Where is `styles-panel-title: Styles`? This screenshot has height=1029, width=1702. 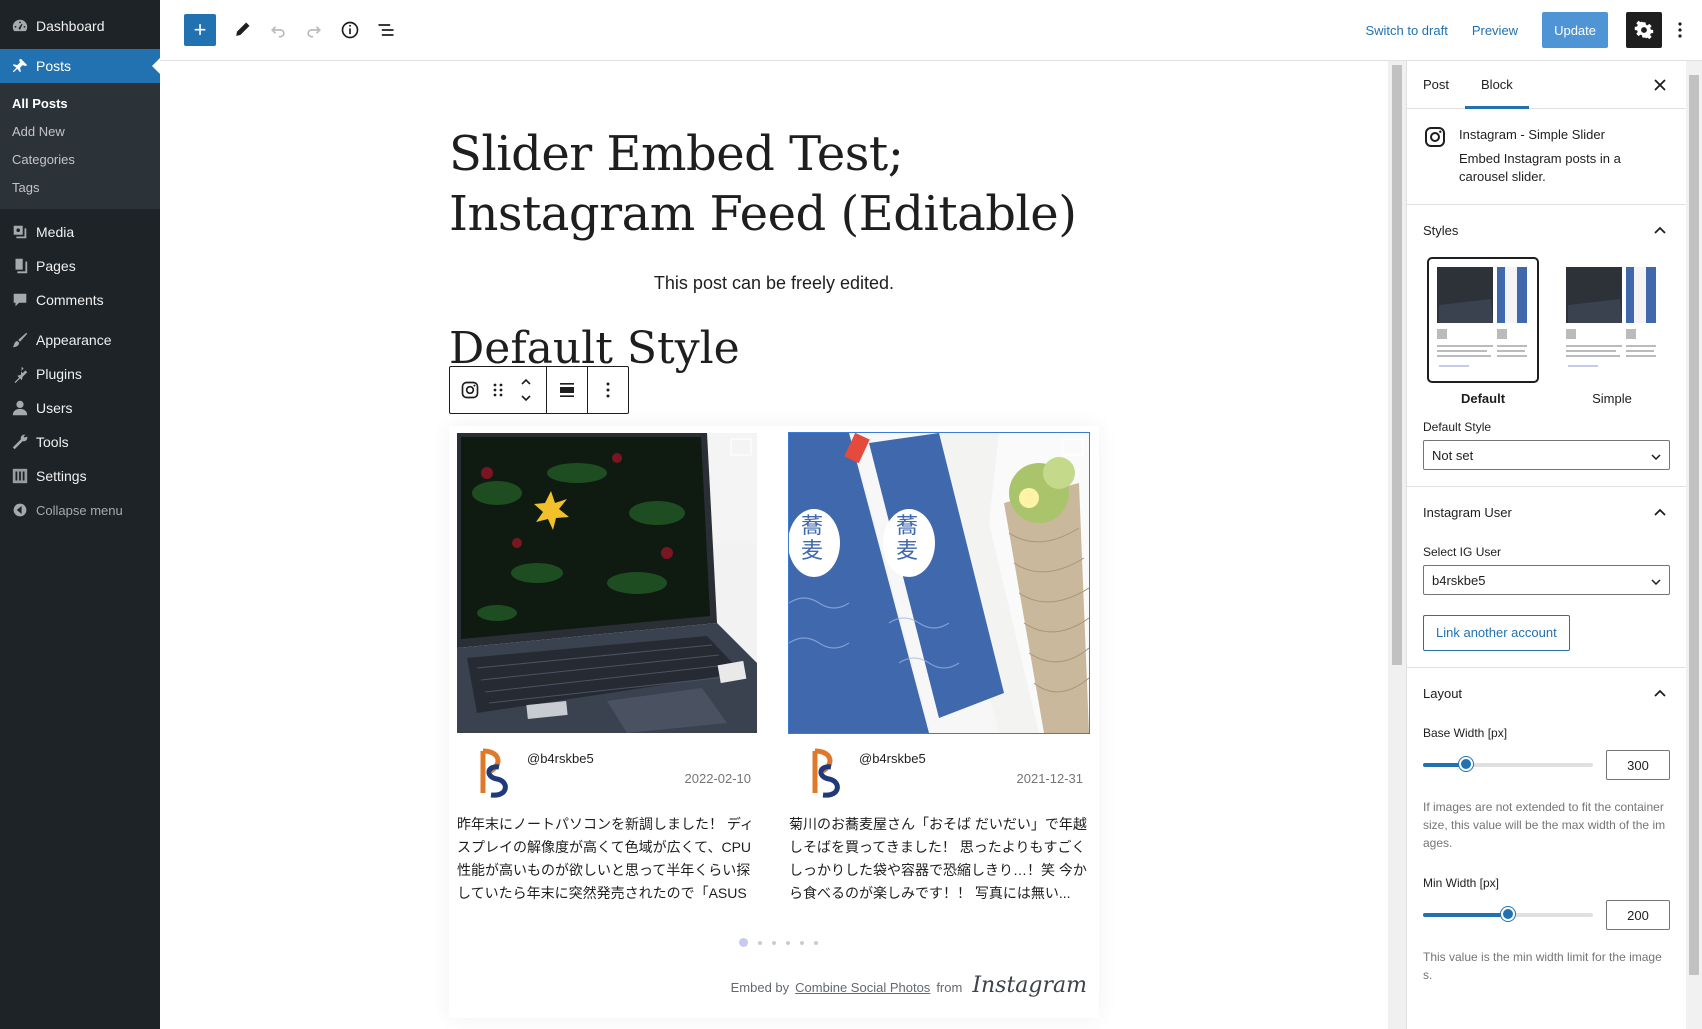 styles-panel-title: Styles is located at coordinates (1441, 230).